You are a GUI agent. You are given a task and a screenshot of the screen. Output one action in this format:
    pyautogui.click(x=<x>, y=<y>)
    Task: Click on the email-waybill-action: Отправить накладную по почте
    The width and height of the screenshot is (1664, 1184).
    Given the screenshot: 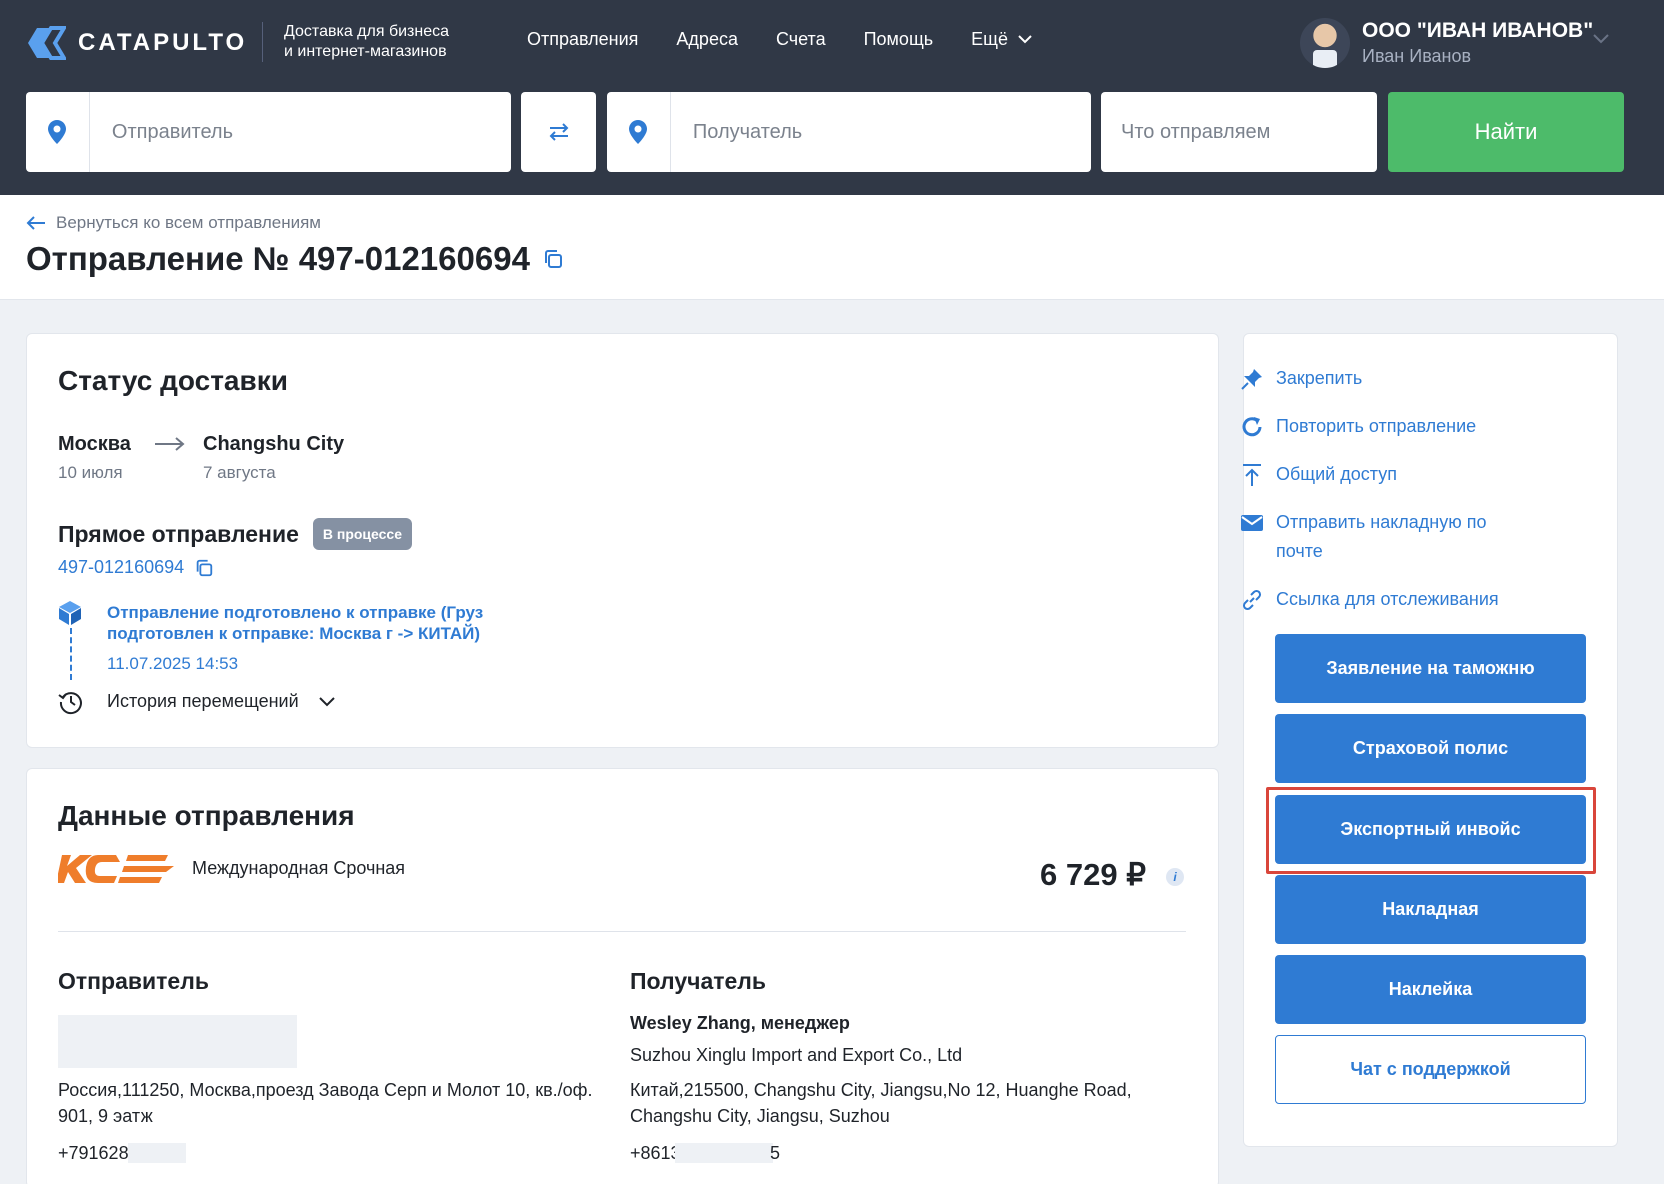 What is the action you would take?
    pyautogui.click(x=1378, y=537)
    